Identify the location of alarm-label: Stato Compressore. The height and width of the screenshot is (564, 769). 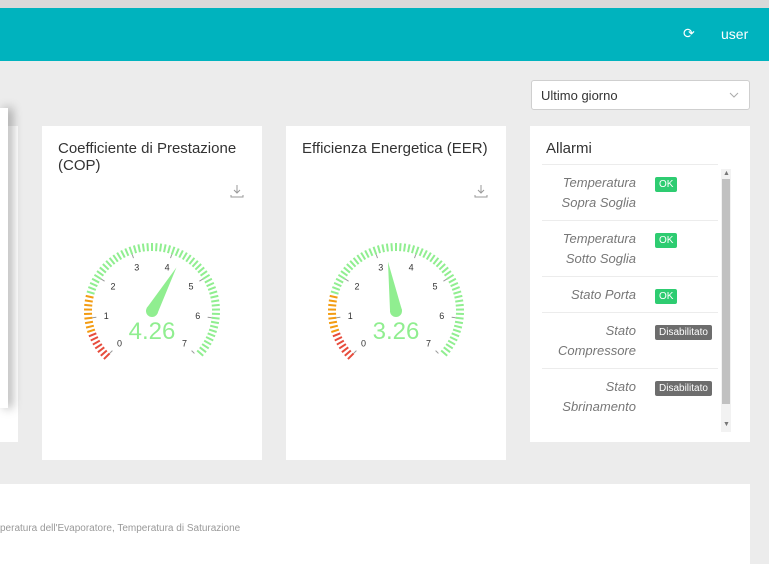
(589, 341).